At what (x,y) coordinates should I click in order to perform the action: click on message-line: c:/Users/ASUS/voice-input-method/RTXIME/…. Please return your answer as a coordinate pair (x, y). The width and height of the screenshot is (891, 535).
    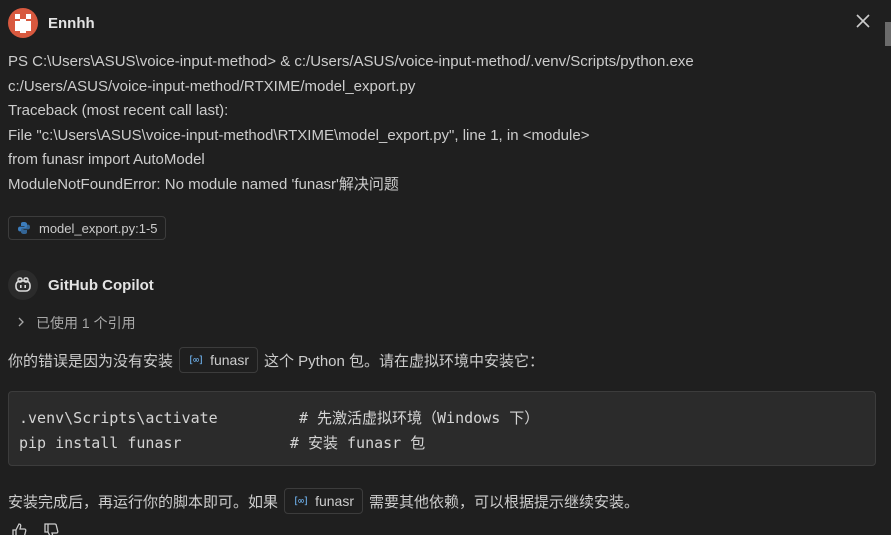
    Looking at the image, I should click on (212, 86).